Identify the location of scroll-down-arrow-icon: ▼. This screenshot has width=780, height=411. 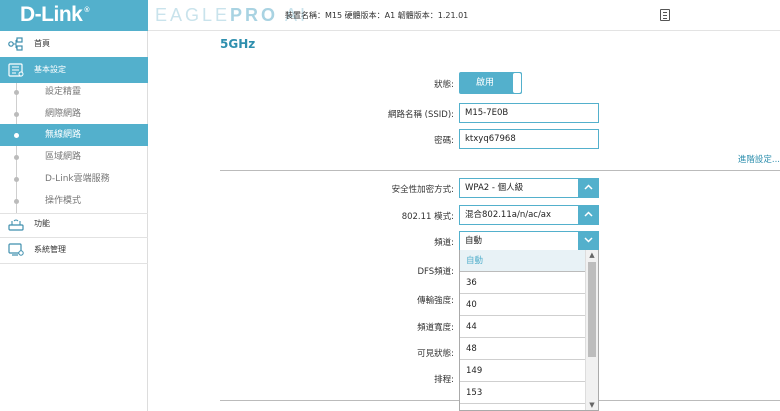
(592, 405).